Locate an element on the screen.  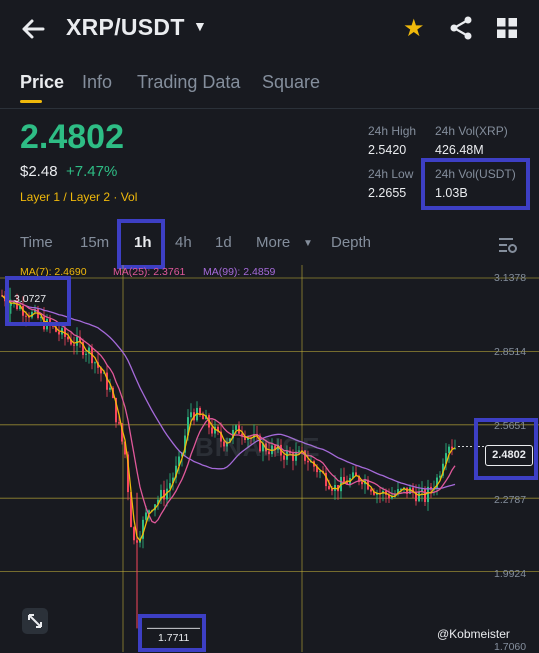
vol-xrp-label: 24h Vol(XRP) is located at coordinates (471, 131).